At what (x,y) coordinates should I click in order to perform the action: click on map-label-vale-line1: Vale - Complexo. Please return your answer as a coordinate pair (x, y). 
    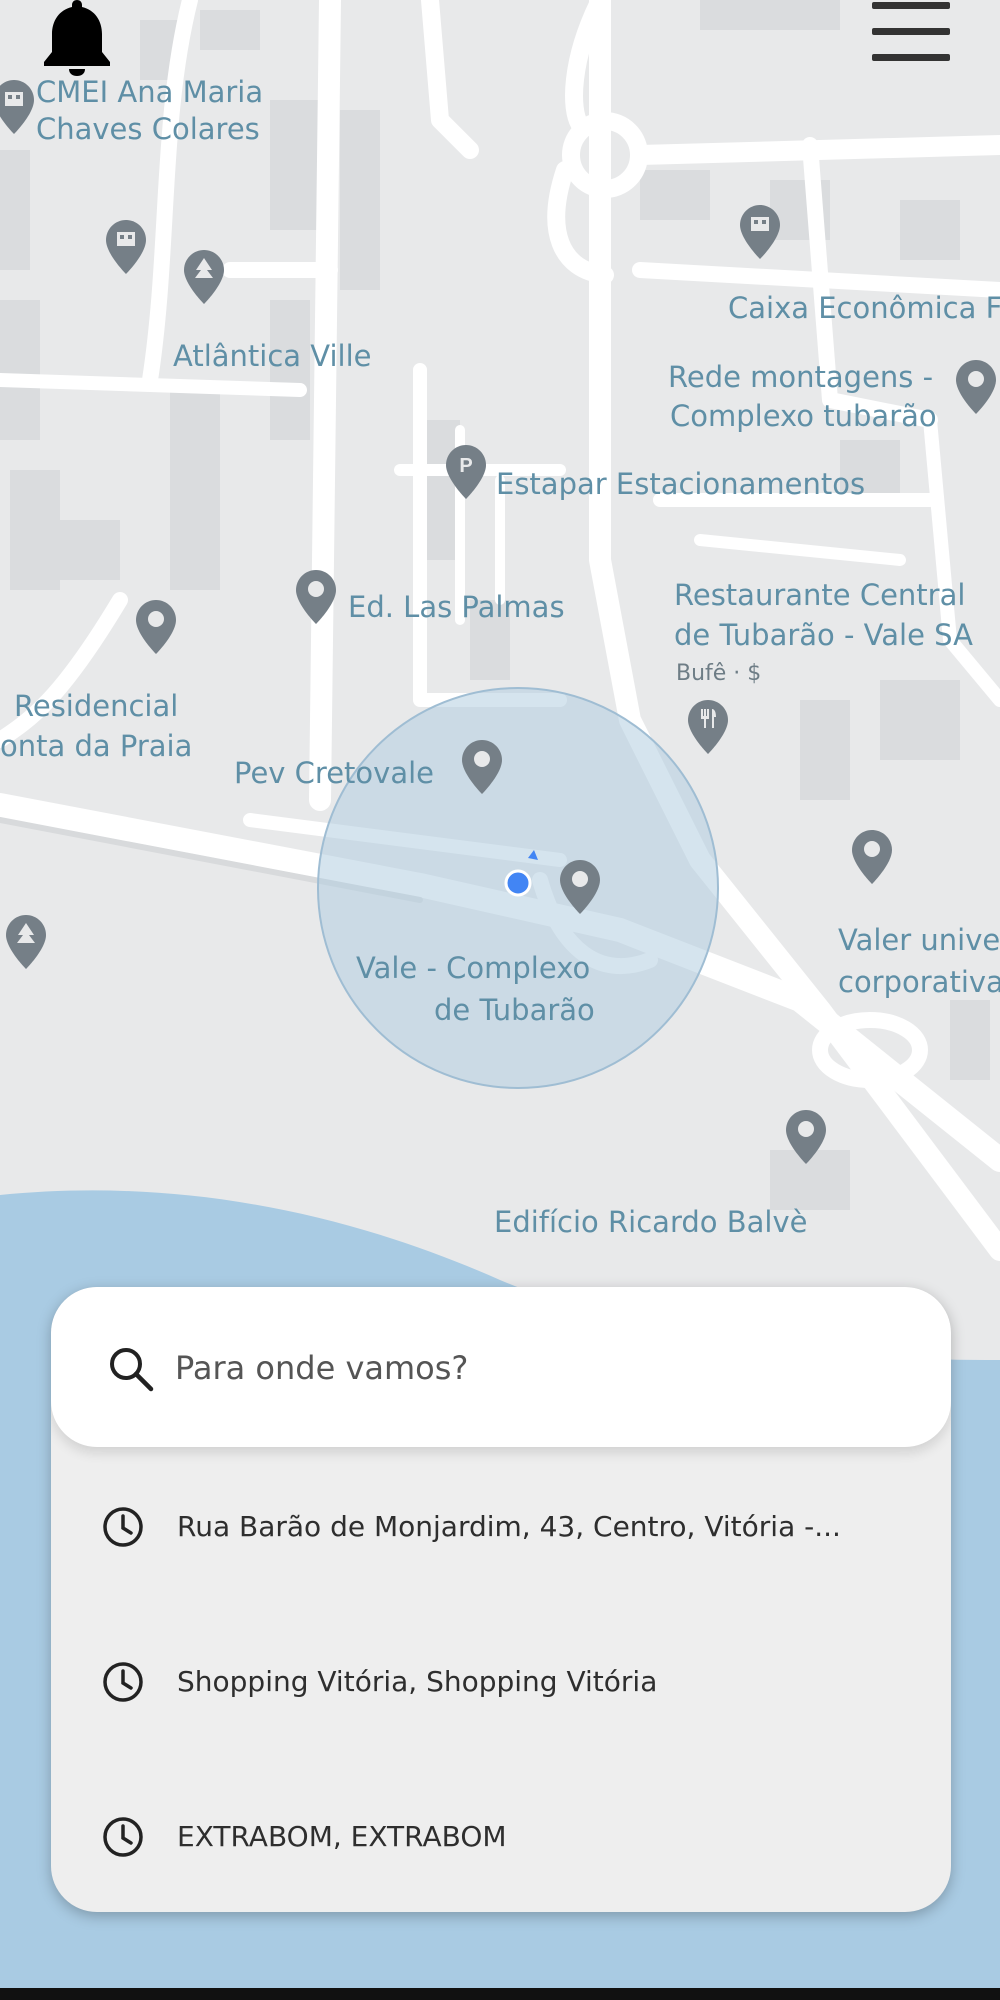
    Looking at the image, I should click on (473, 968).